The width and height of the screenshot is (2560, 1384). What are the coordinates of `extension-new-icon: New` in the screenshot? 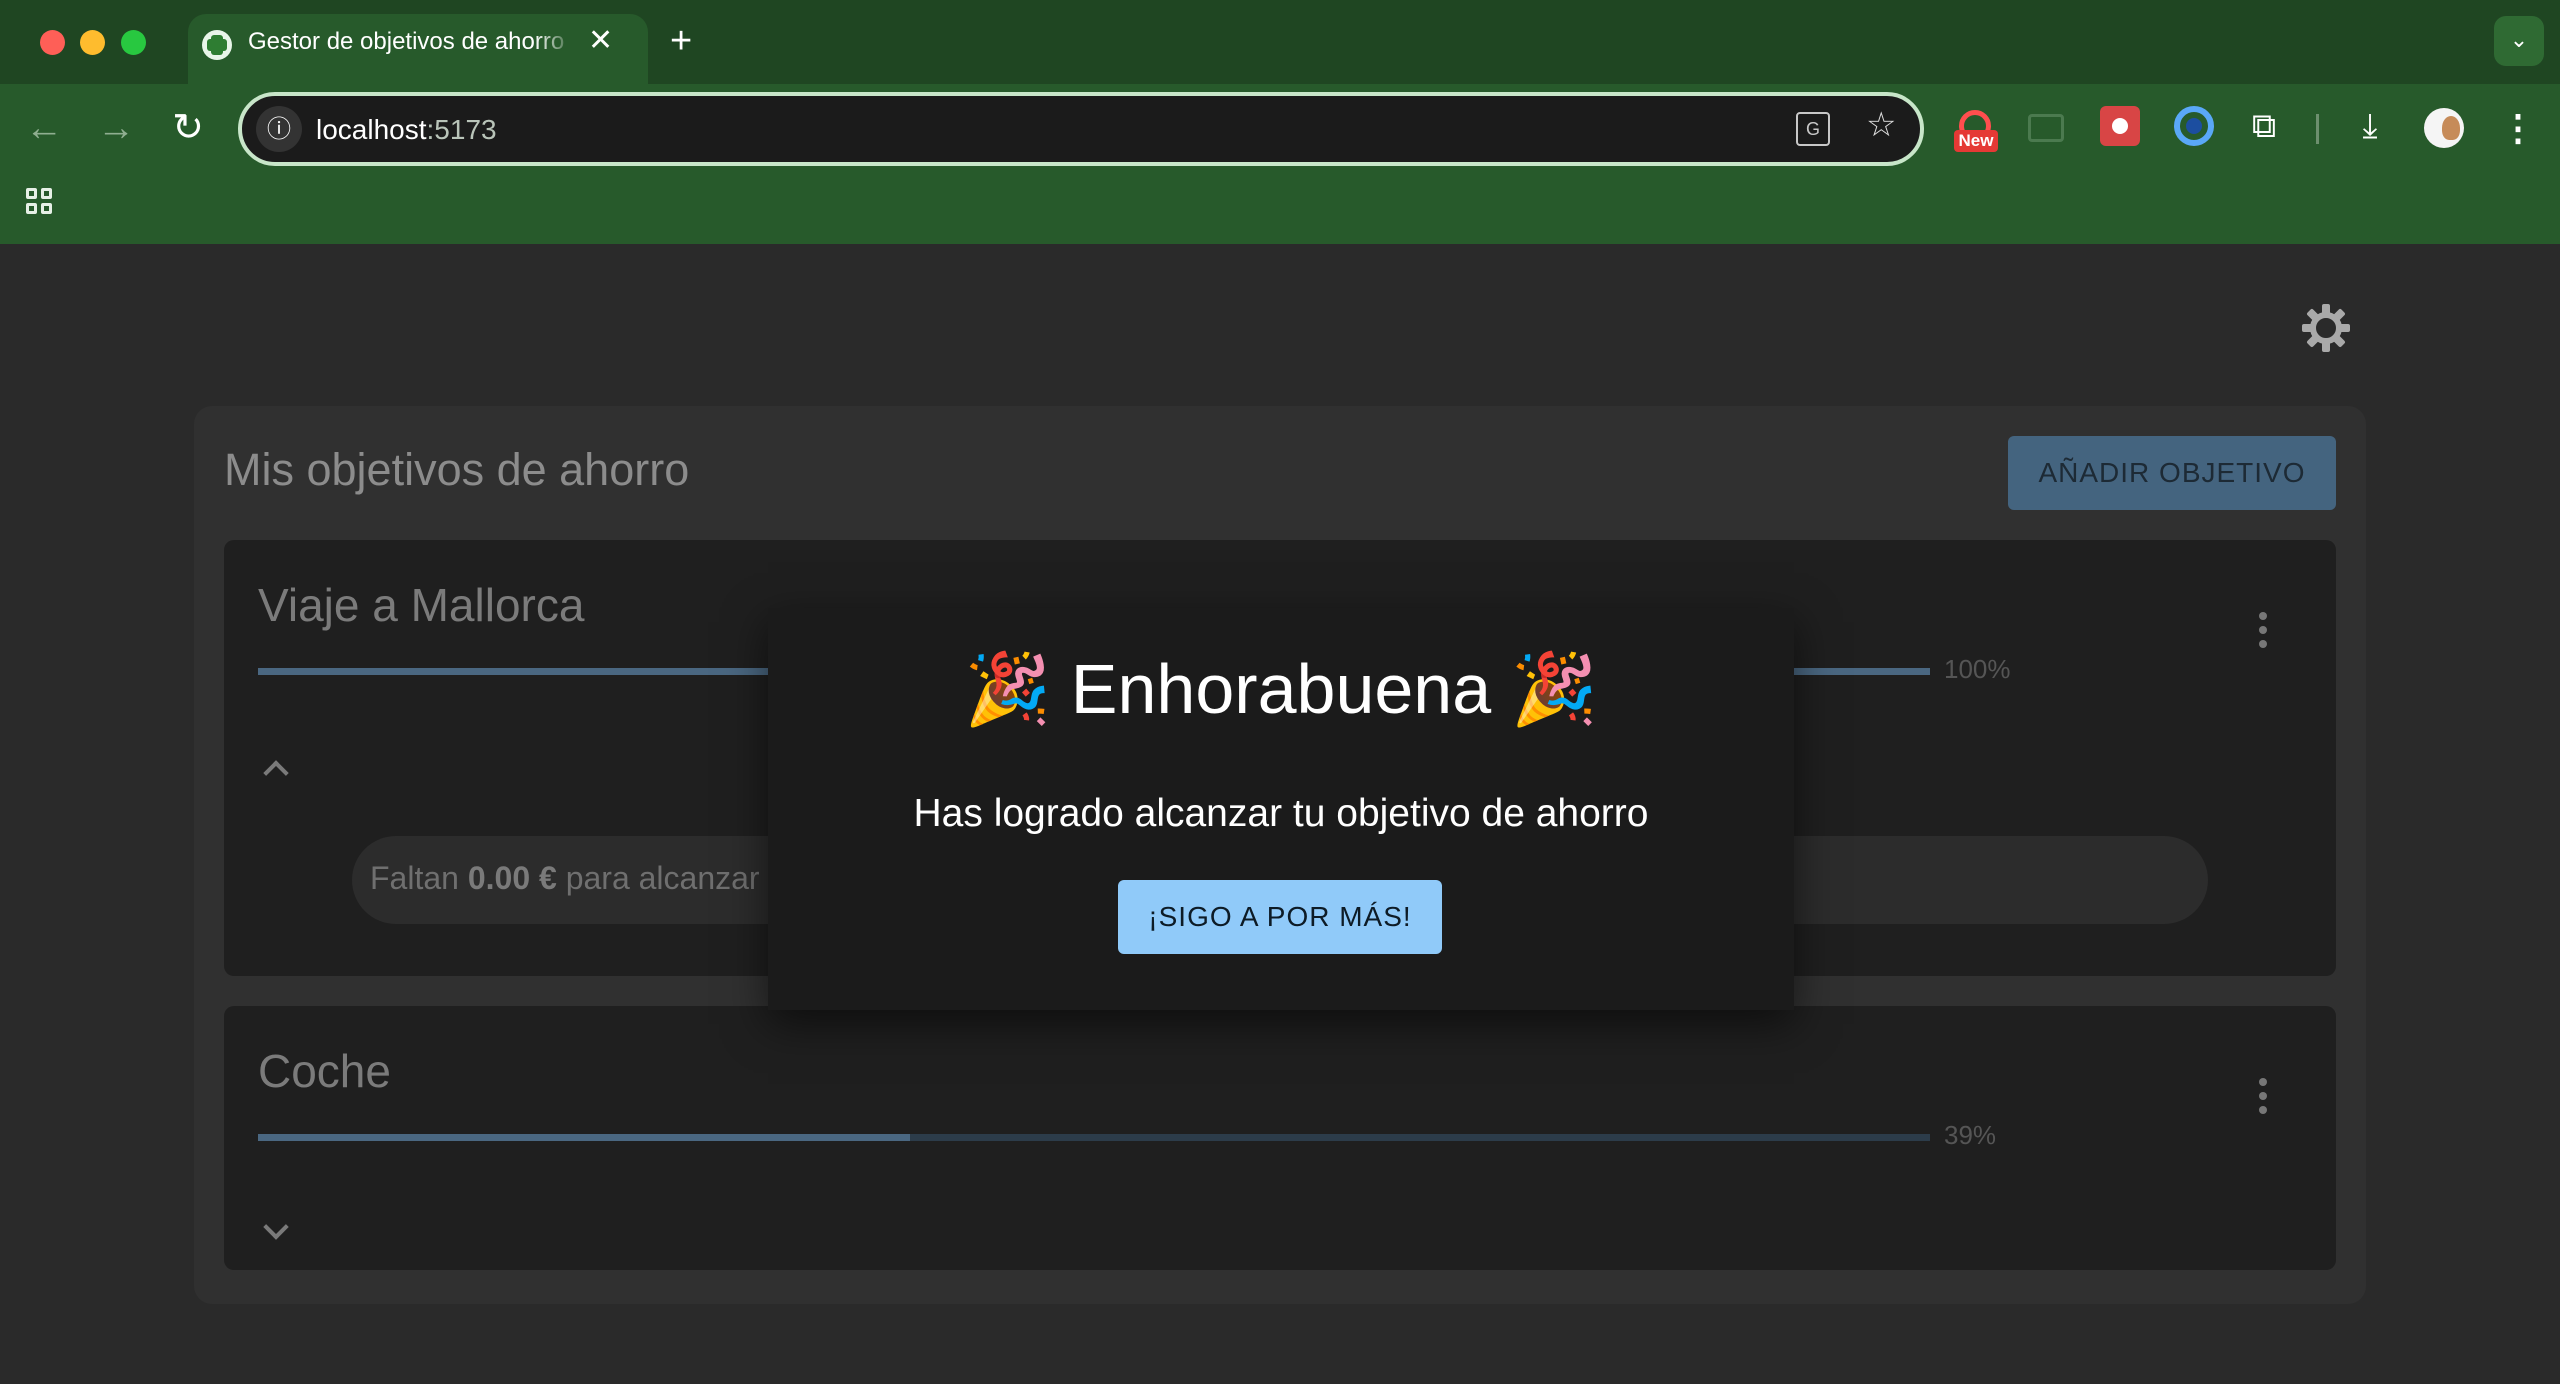 It's located at (1976, 132).